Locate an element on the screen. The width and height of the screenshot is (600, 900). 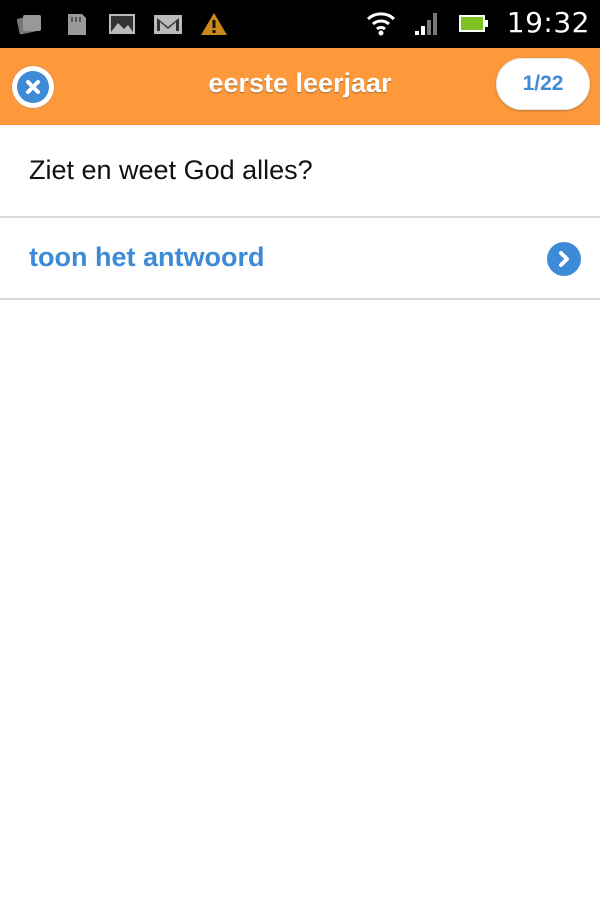
notification-icons is located at coordinates (122, 24).